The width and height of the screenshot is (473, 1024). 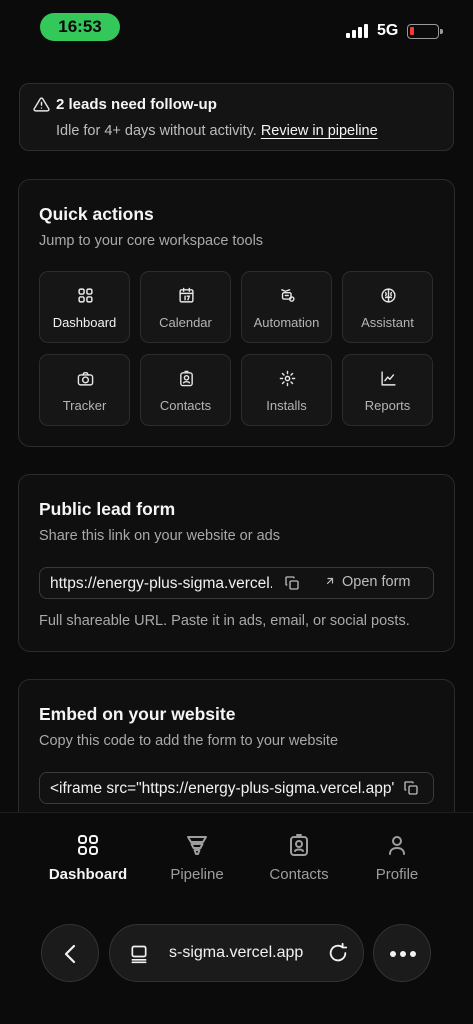 I want to click on open-form-button: Open form, so click(x=367, y=582).